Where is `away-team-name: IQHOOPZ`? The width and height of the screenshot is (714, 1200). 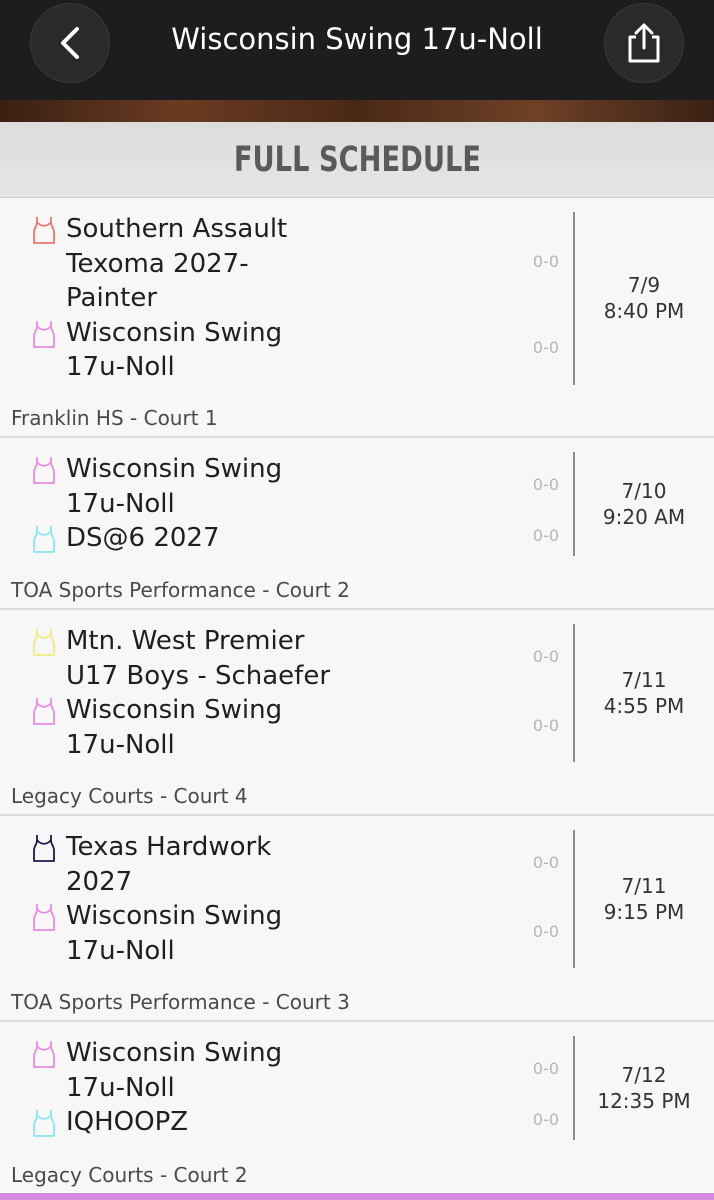 away-team-name: IQHOOPZ is located at coordinates (216, 1122).